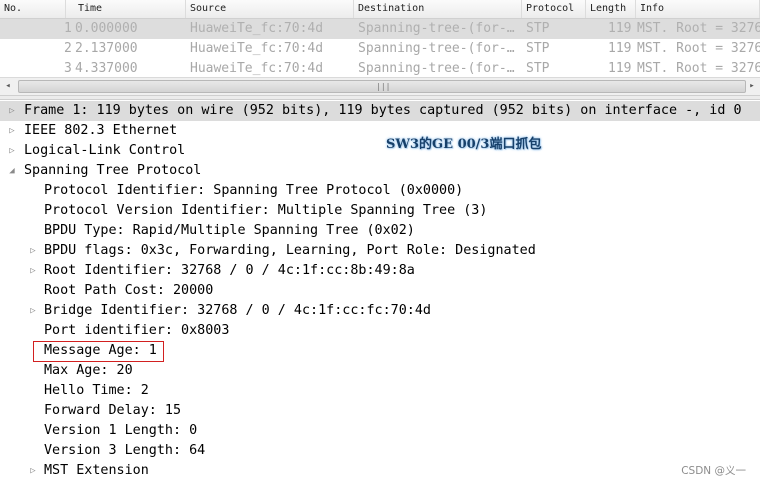  I want to click on scroll-right-icon: ▸, so click(752, 86).